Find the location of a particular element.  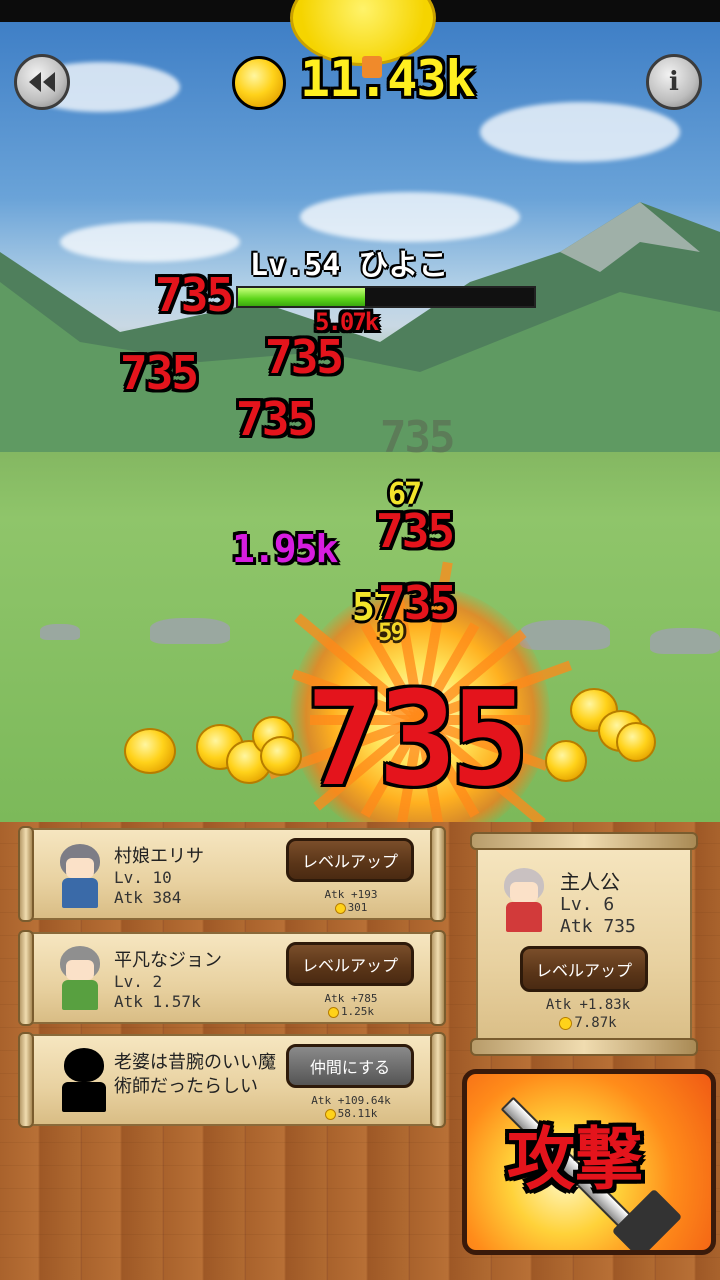

ally-level: Lv. 10 is located at coordinates (143, 877).